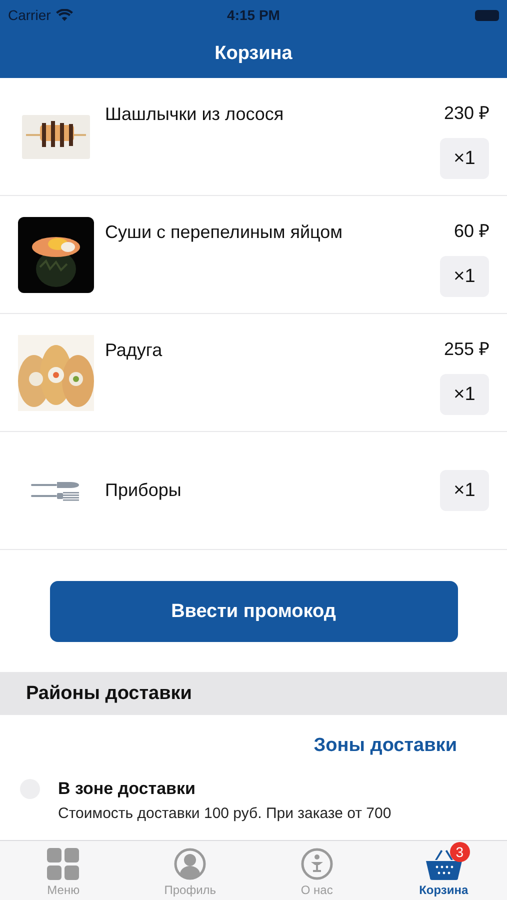 Image resolution: width=507 pixels, height=900 pixels. What do you see at coordinates (64, 15) in the screenshot?
I see `wifi-icon` at bounding box center [64, 15].